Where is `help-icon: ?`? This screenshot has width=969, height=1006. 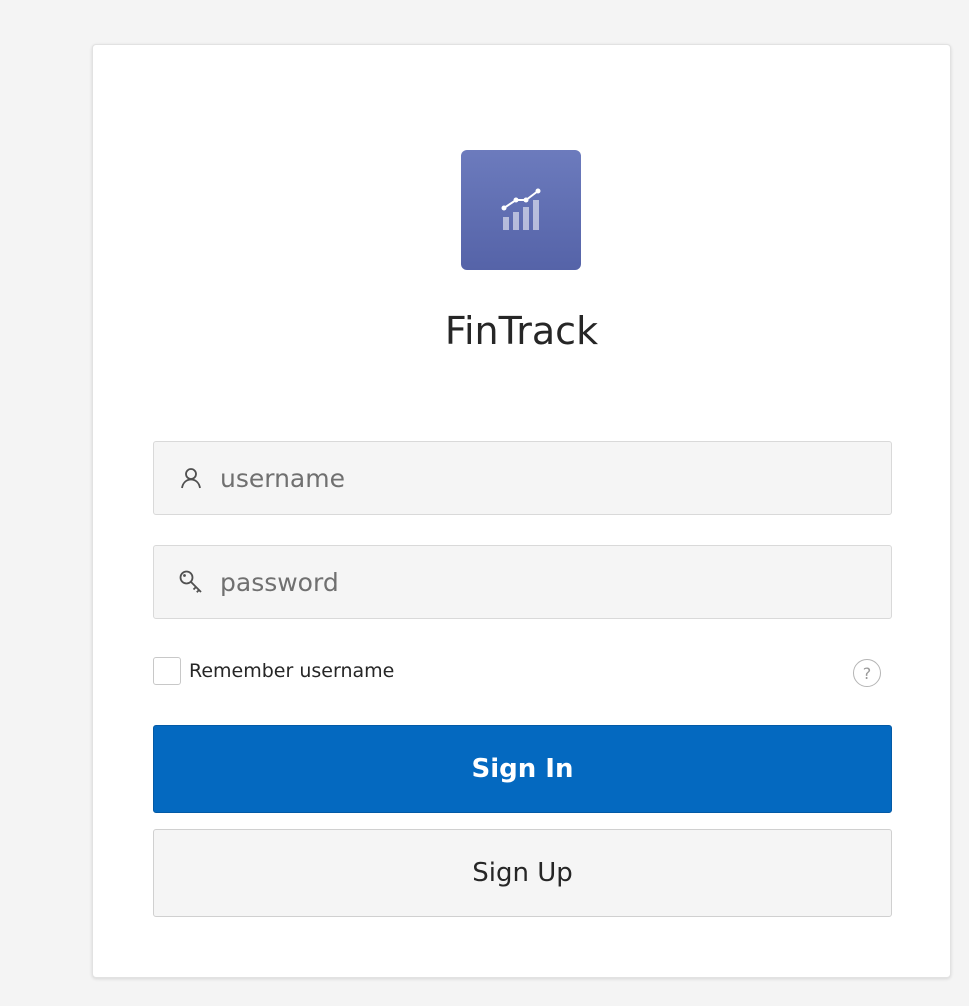 help-icon: ? is located at coordinates (867, 673).